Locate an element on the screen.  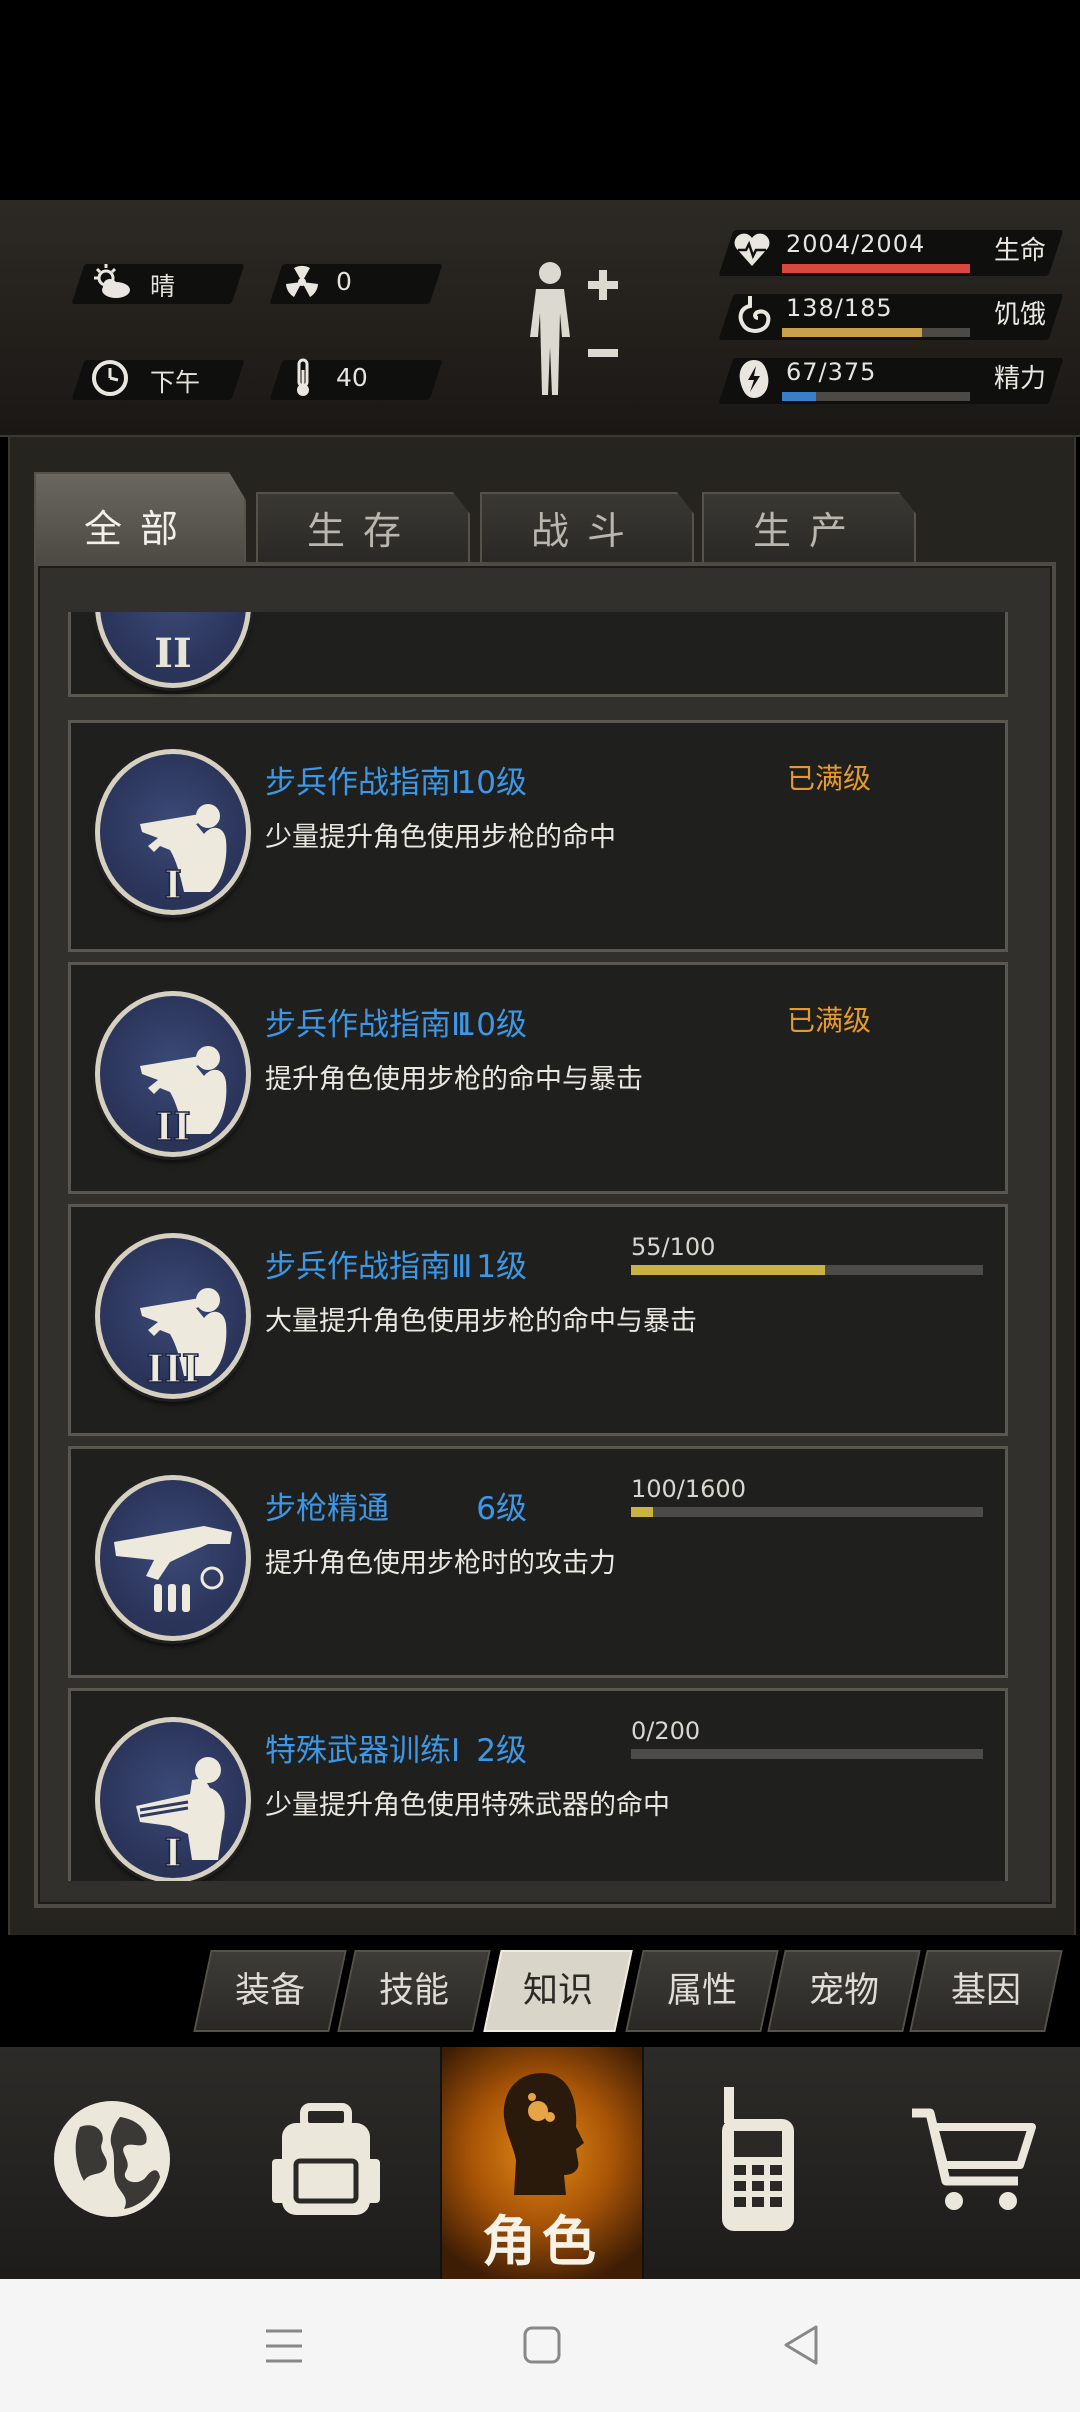
clock-icon is located at coordinates (110, 381).